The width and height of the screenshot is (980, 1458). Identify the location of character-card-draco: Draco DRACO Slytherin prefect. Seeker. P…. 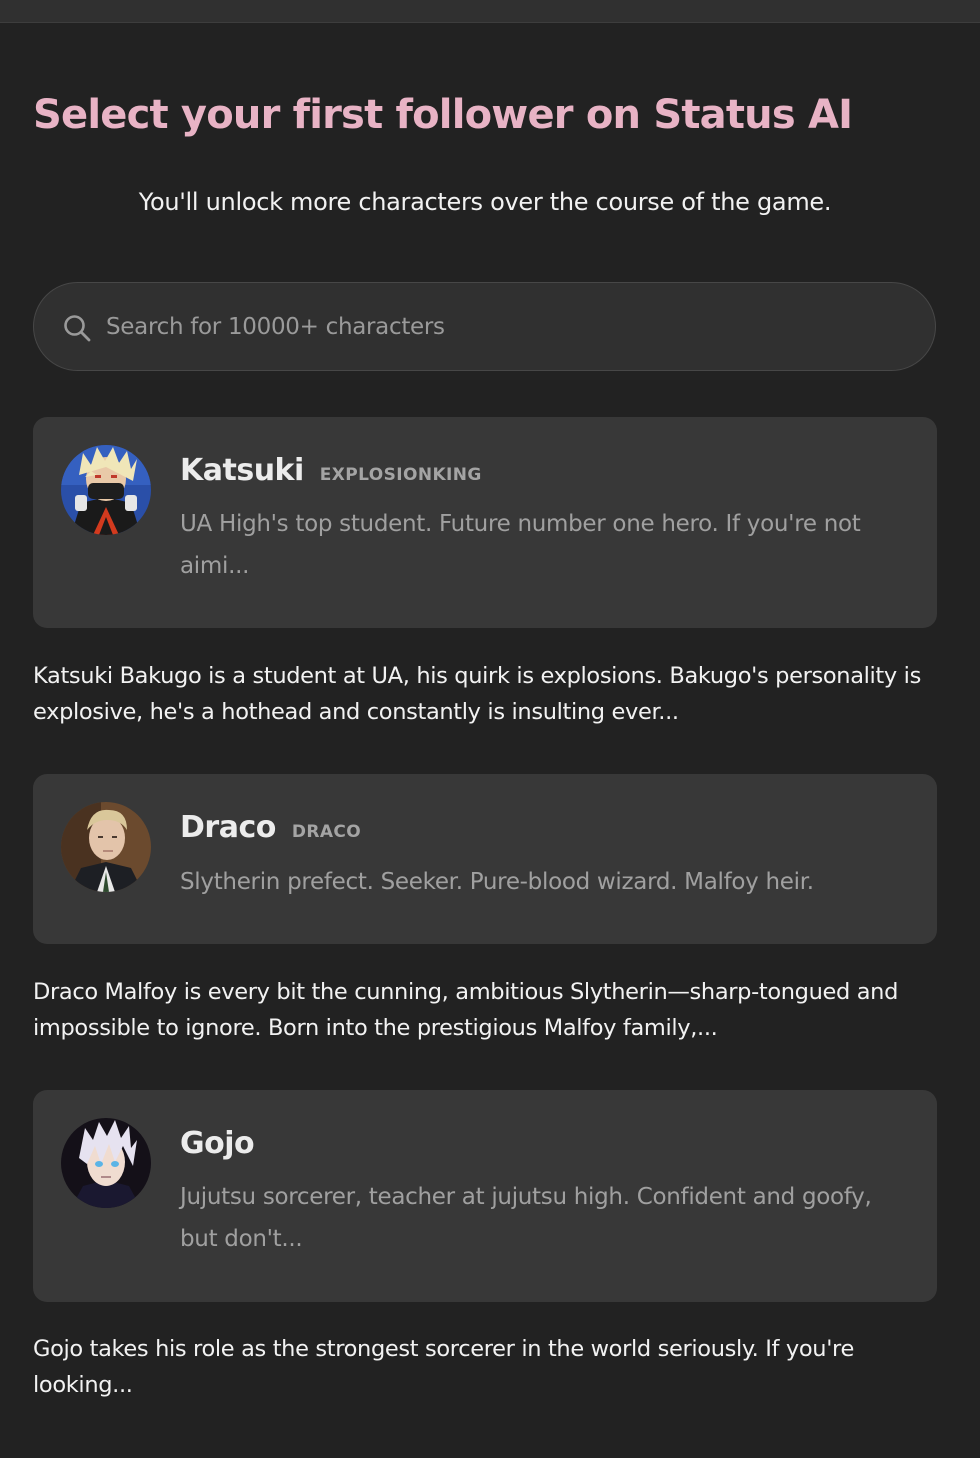
(485, 859).